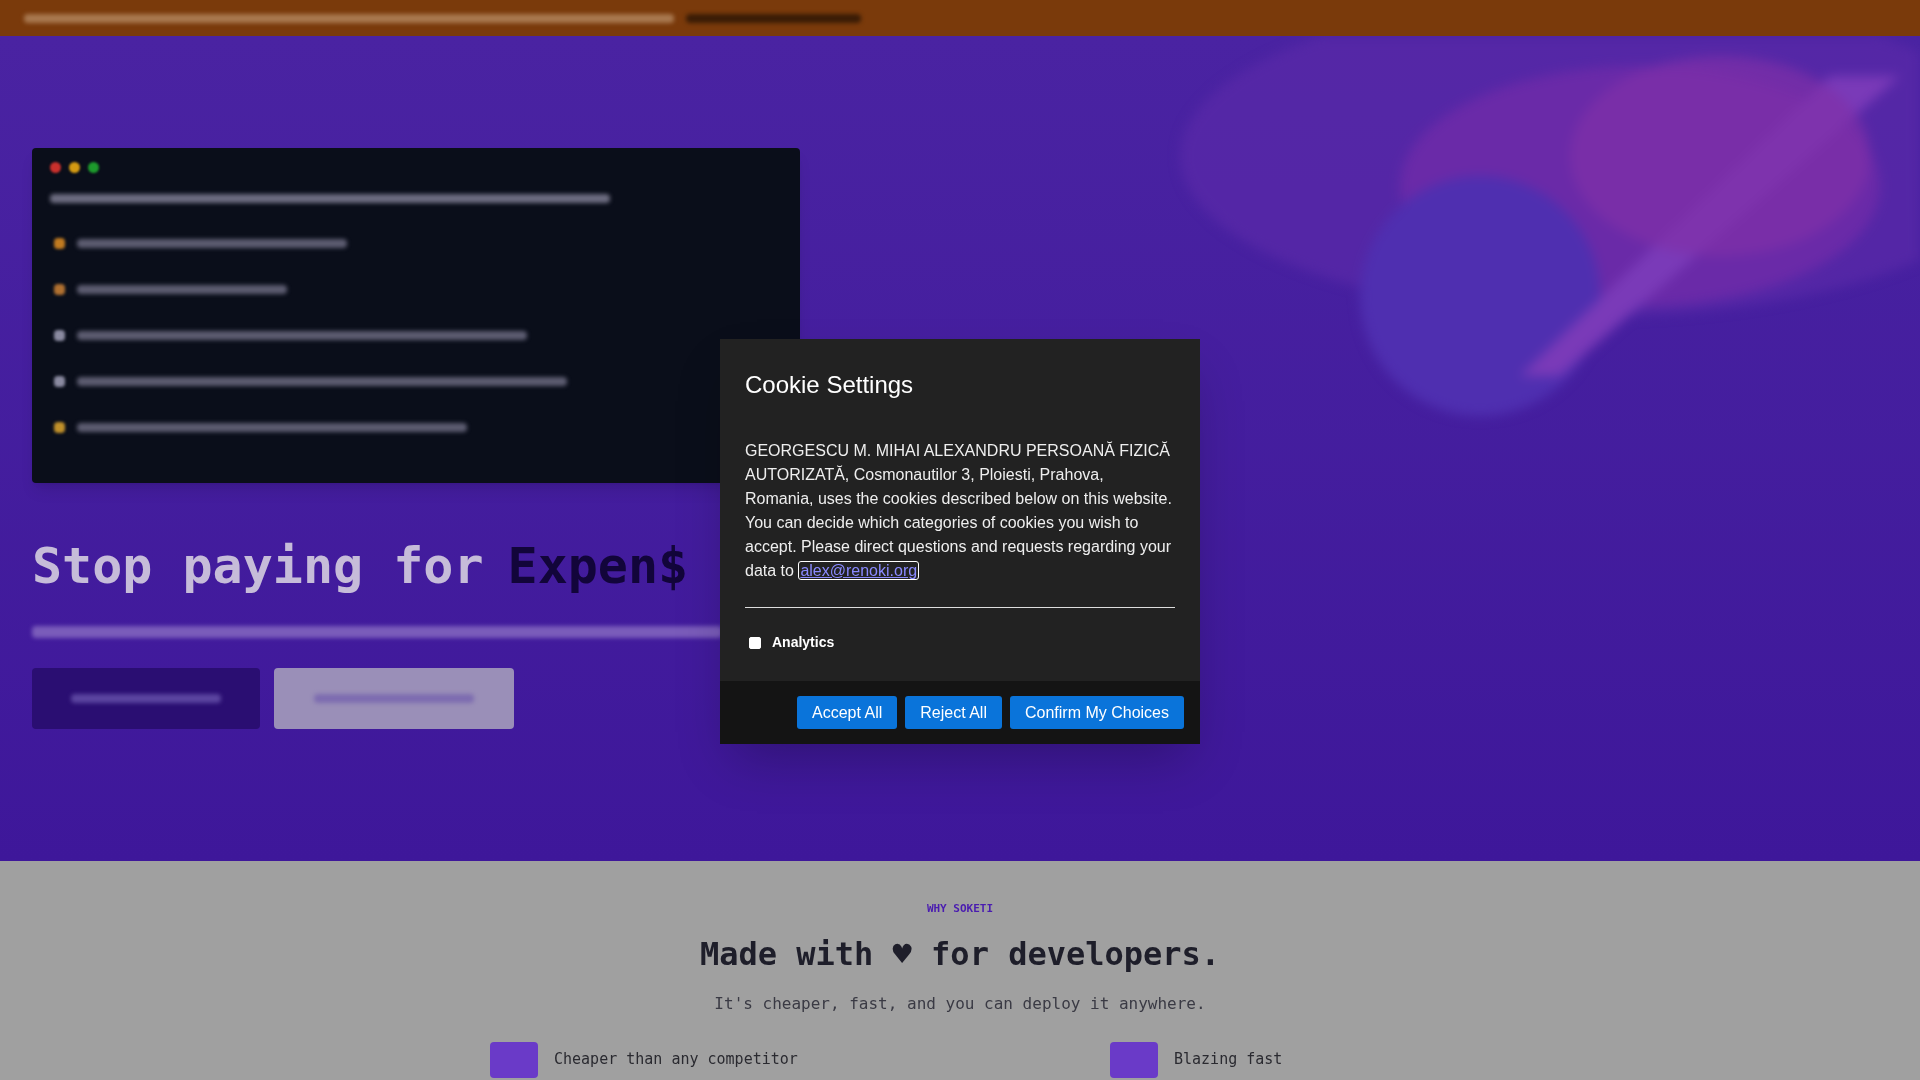 The width and height of the screenshot is (1920, 1080). Describe the element at coordinates (1096, 712) in the screenshot. I see `dialog-button: Confirm My Choices` at that location.